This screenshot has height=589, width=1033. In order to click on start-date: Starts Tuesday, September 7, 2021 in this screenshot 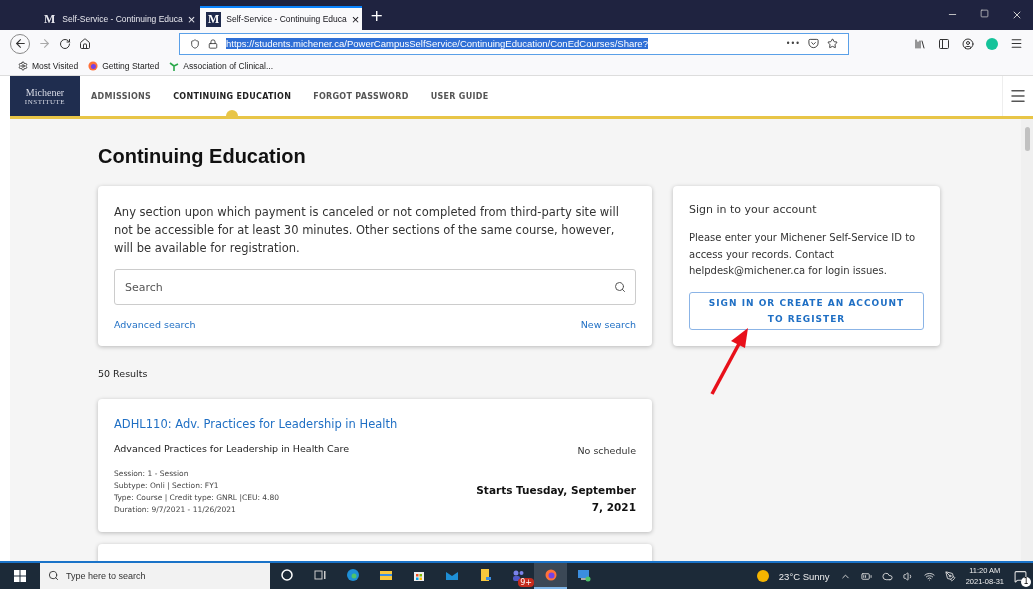, I will do `click(555, 499)`.